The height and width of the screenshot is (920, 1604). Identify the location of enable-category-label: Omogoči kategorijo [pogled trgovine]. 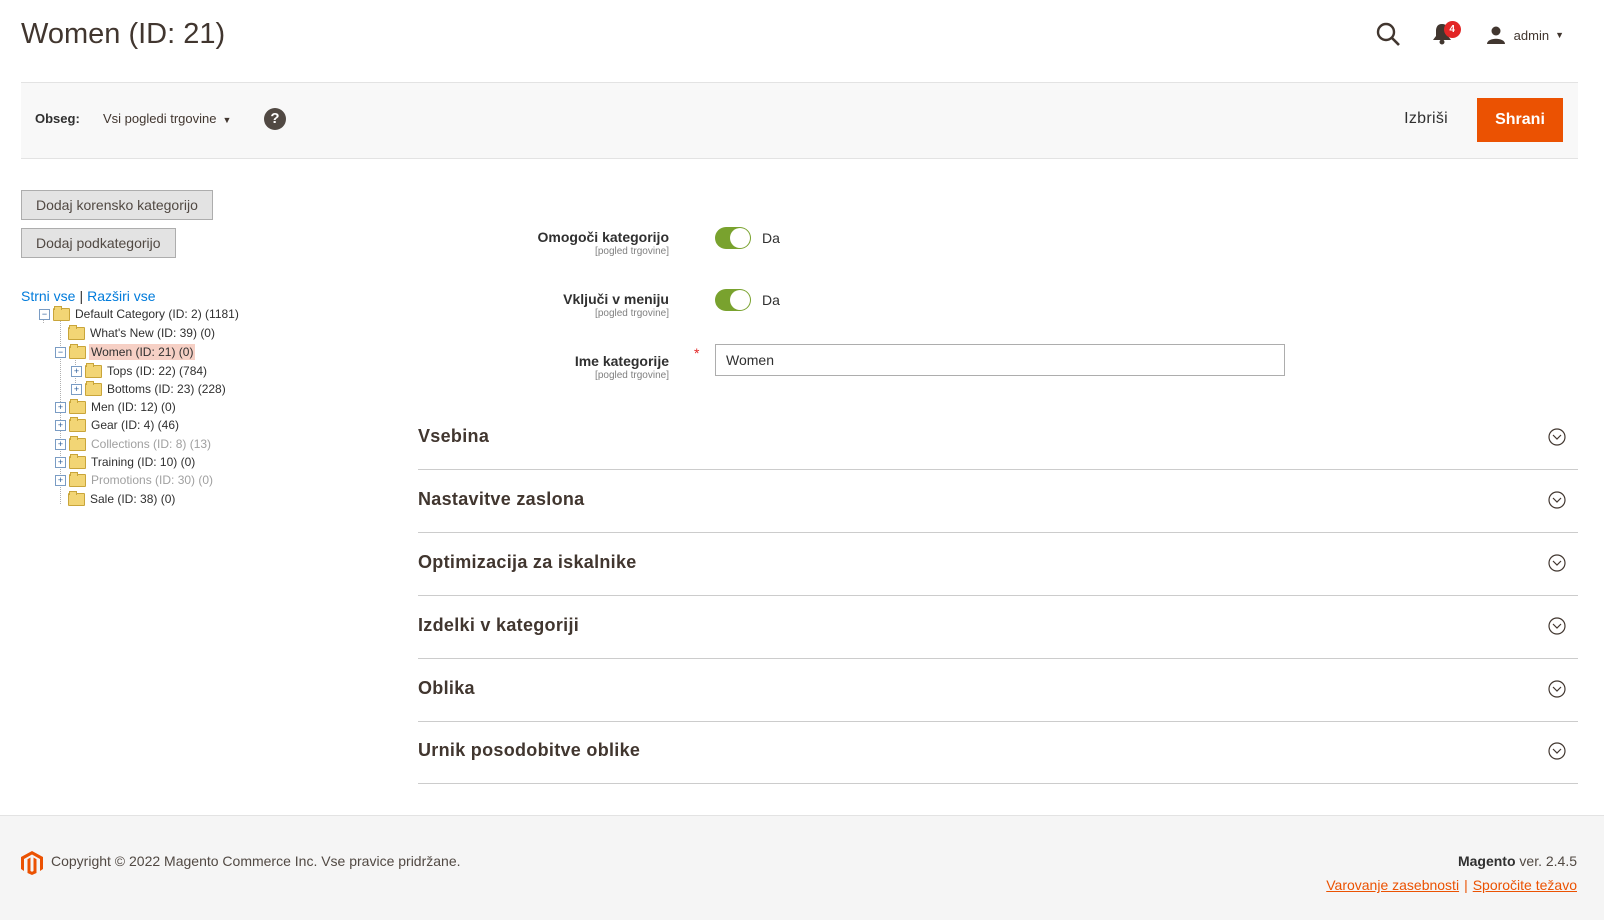
(603, 243).